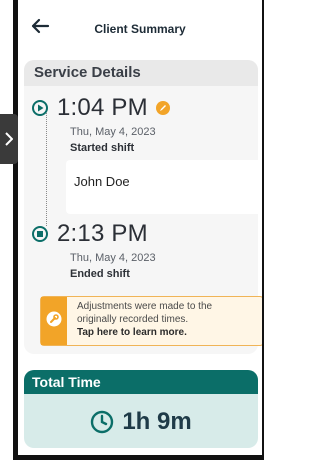 The width and height of the screenshot is (320, 460). I want to click on total-time-row: 1h 9m, so click(141, 422).